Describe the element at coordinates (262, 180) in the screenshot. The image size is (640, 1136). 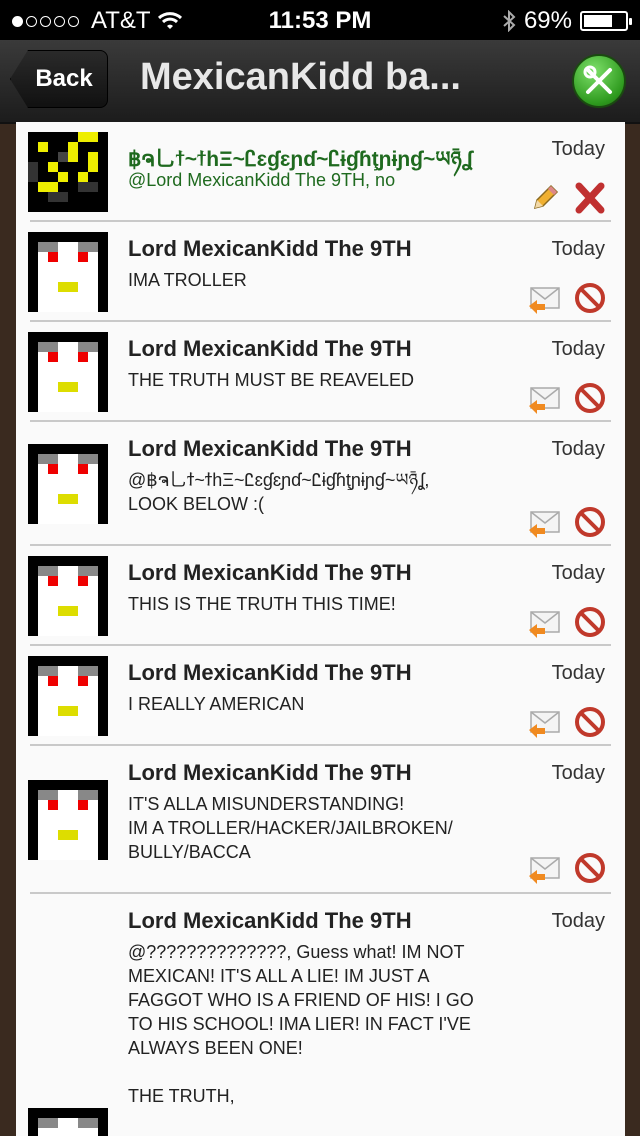
I see `message-text: @Lord MexicanKidd The 9TH, no` at that location.